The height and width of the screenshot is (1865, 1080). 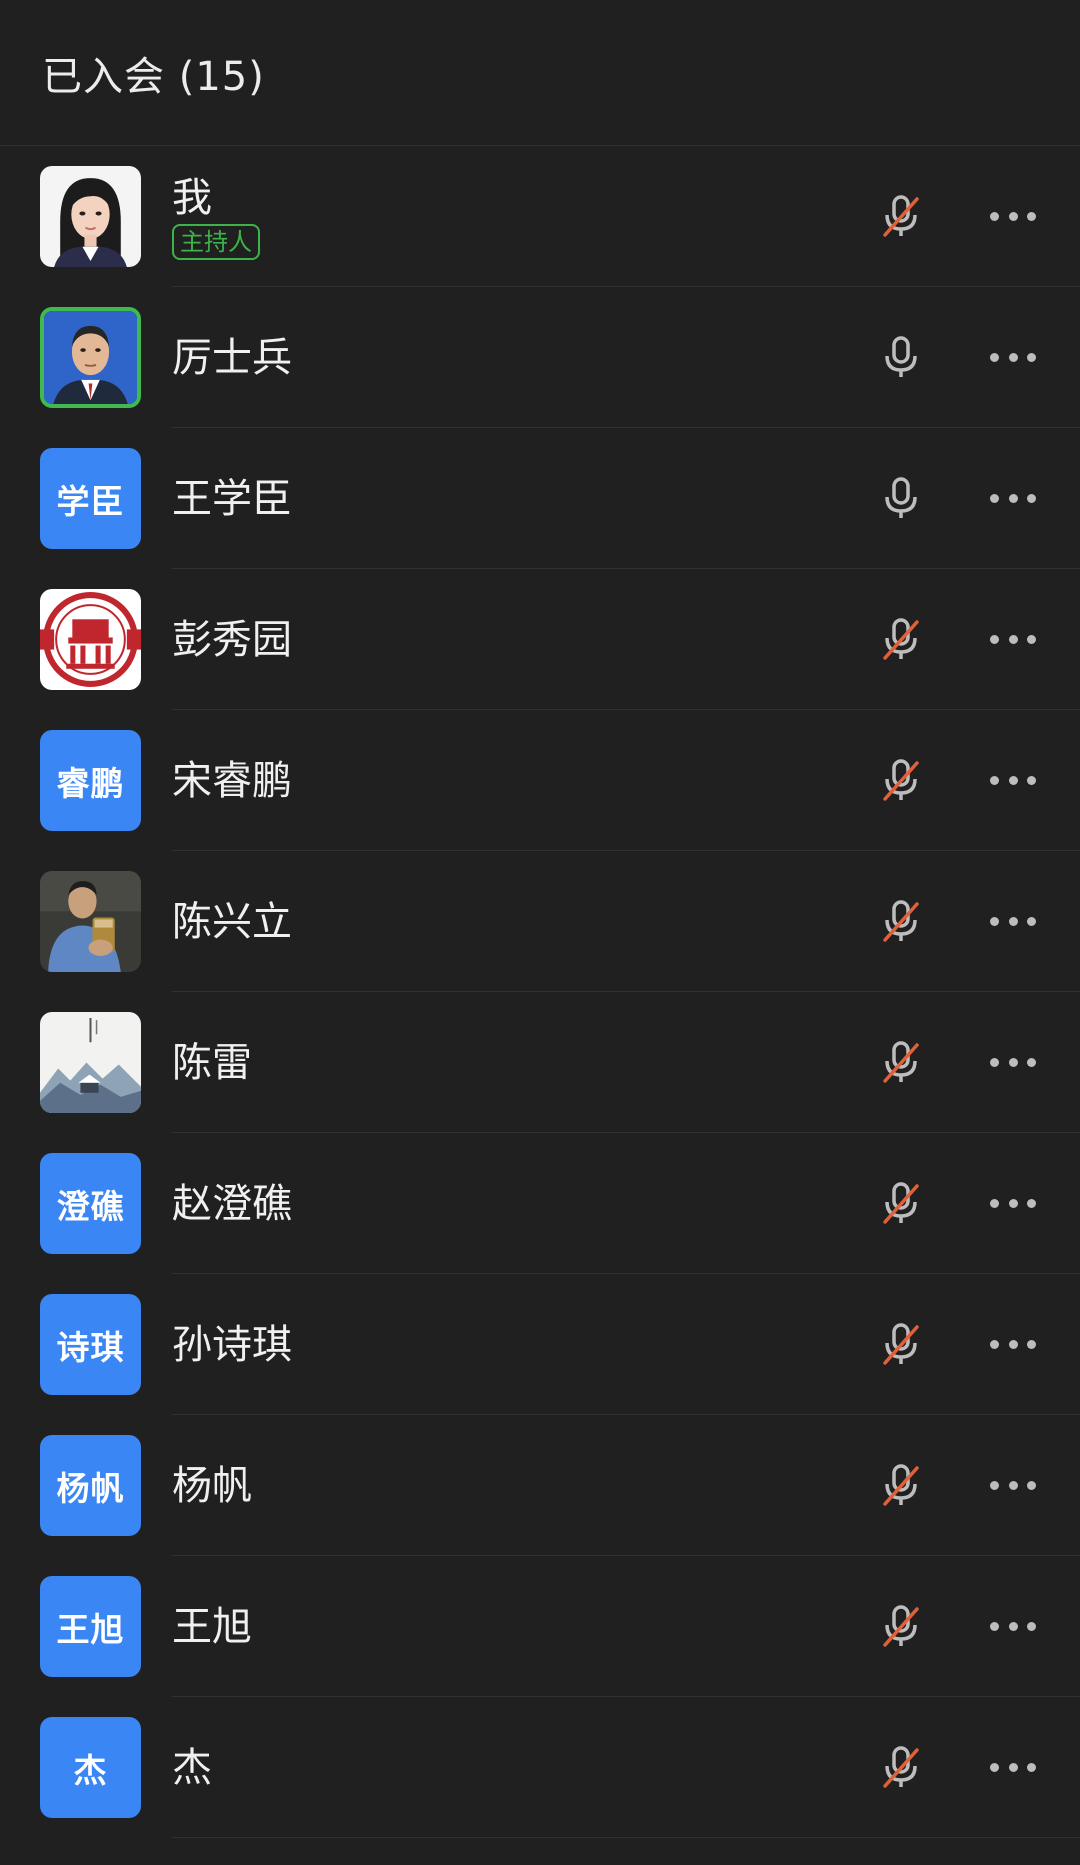 I want to click on participant-name: 彭秀园, so click(x=232, y=639).